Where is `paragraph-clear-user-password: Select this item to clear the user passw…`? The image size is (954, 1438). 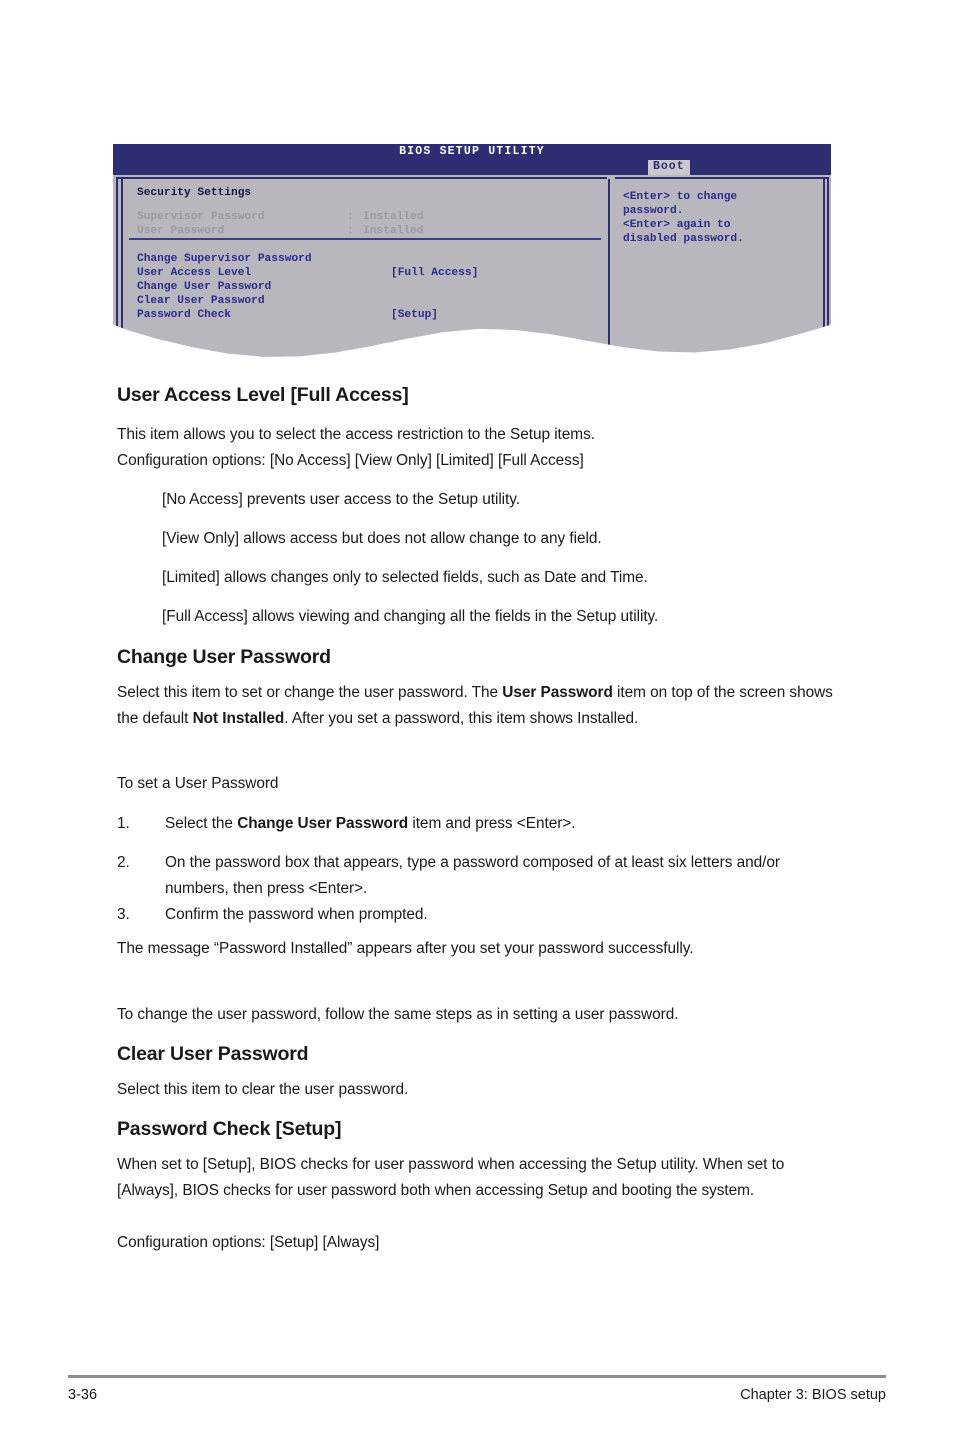
paragraph-clear-user-password: Select this item to clear the user passw… is located at coordinates (263, 1089).